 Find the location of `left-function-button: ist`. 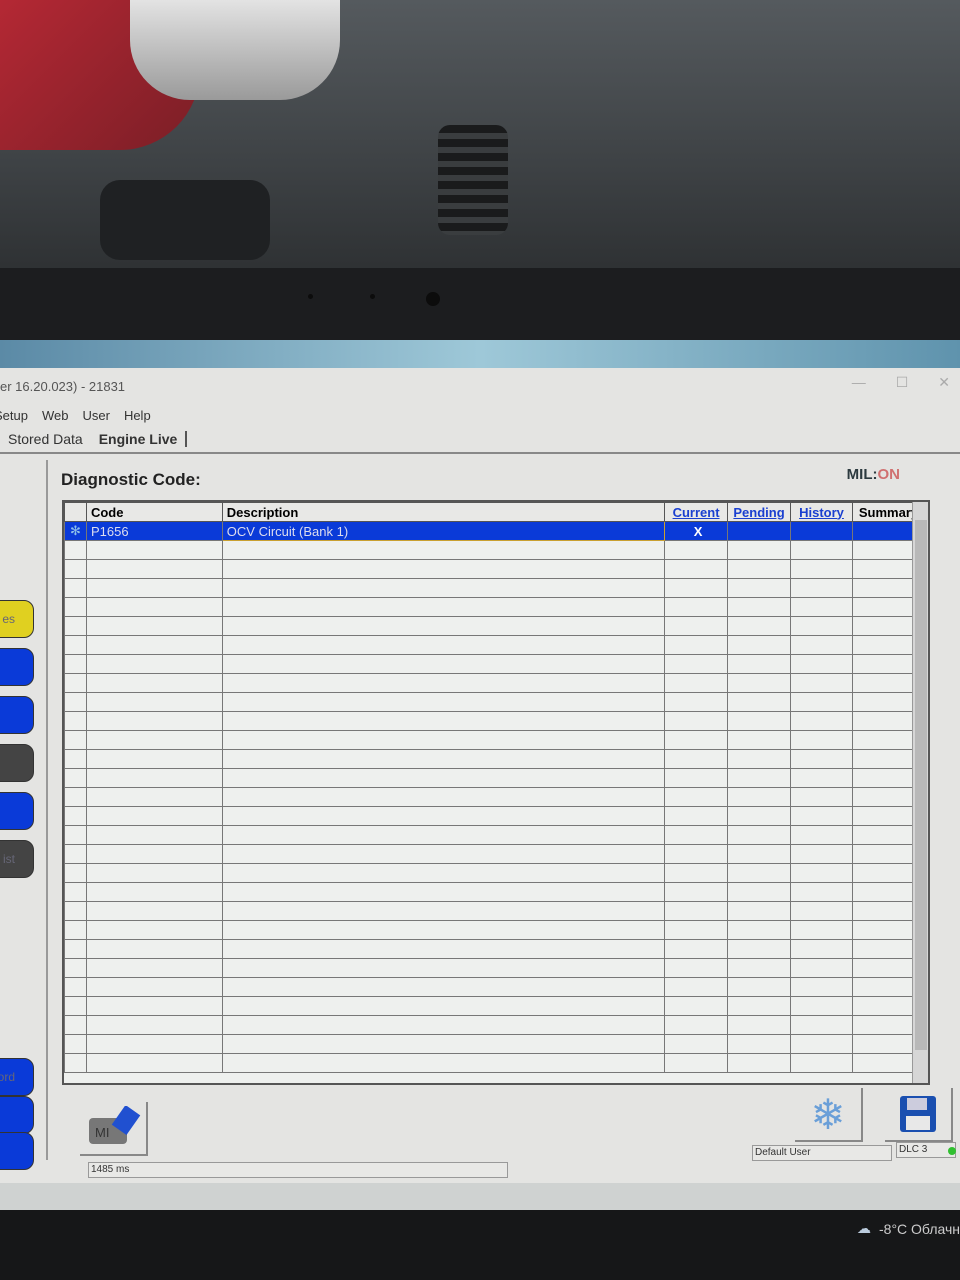

left-function-button: ist is located at coordinates (17, 859).